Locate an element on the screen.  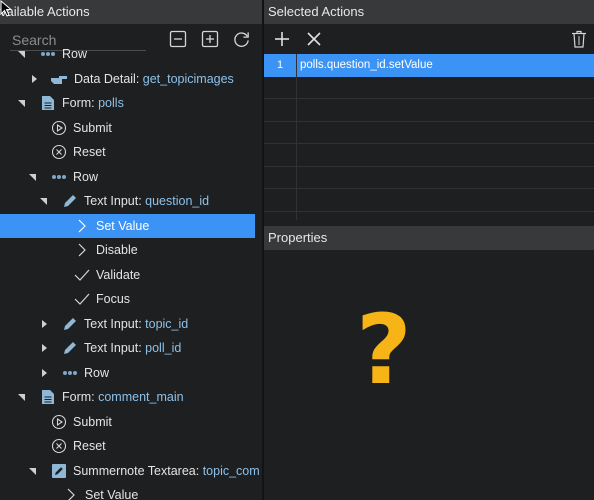
tree-node-data-detail: Data Detail: get_topicimages is located at coordinates (131, 79).